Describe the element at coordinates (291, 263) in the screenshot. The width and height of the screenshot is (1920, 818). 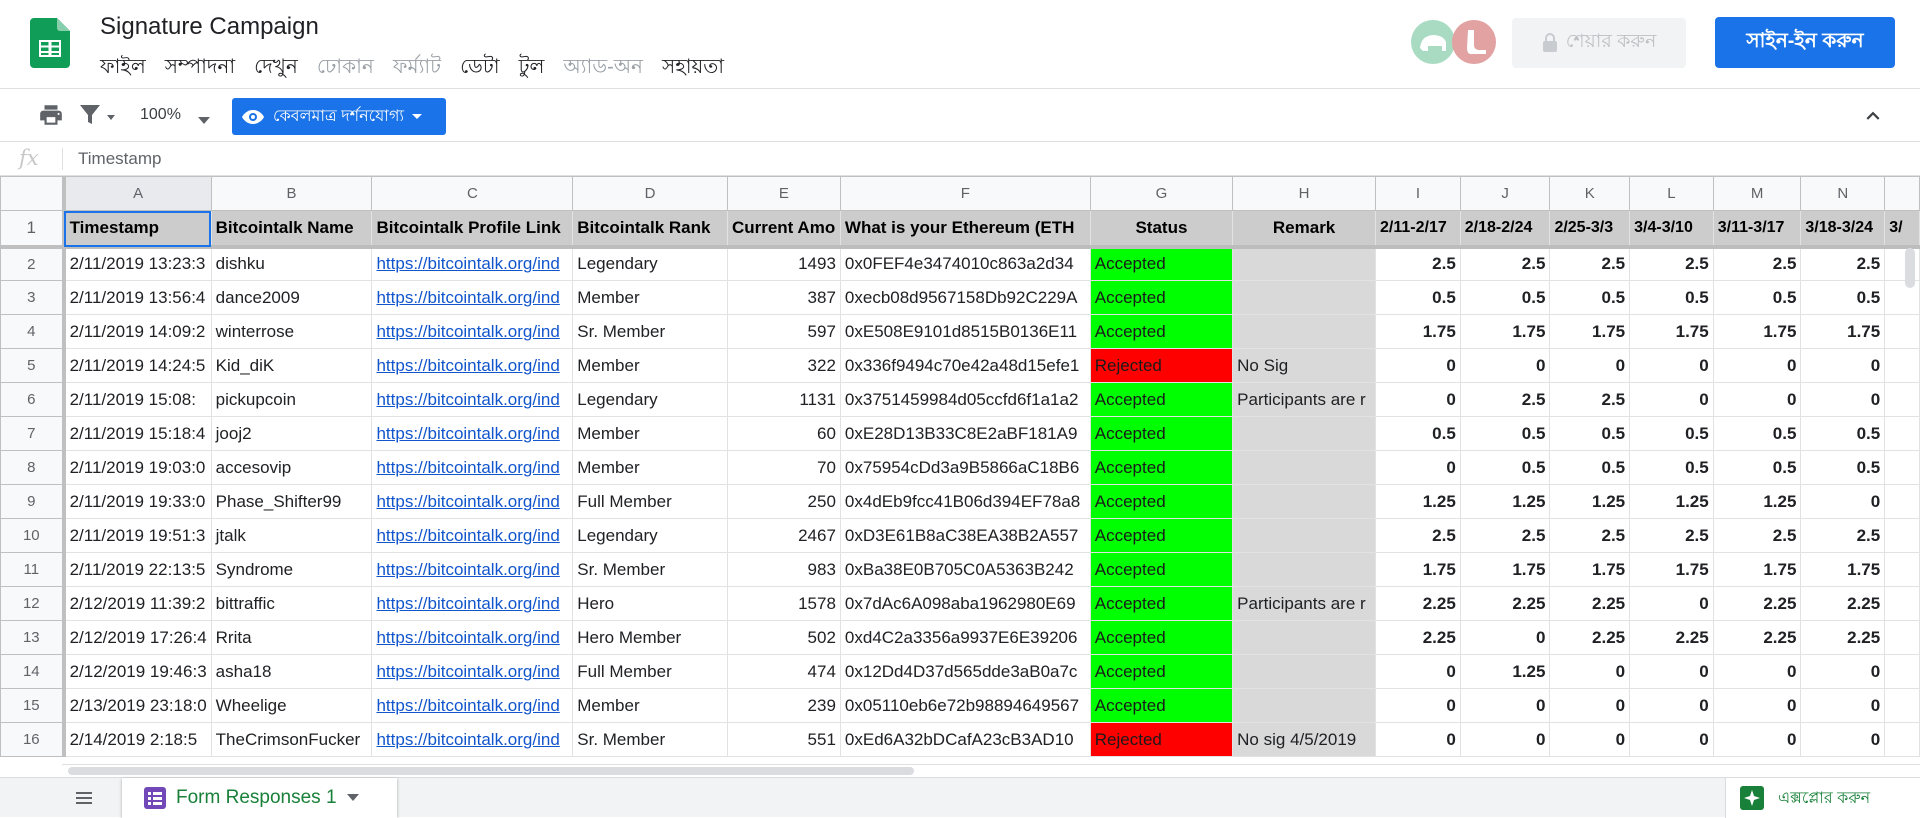
I see `name-cell: dishku` at that location.